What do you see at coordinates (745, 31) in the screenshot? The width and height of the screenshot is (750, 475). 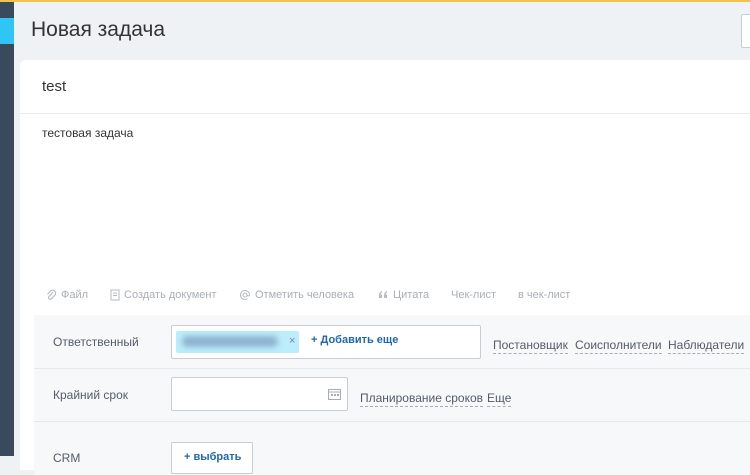 I see `header-settings-button` at bounding box center [745, 31].